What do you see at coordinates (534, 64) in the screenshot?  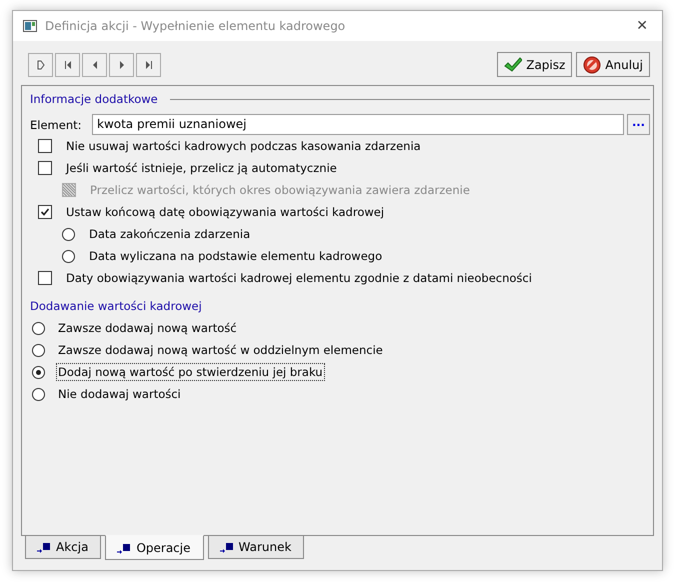 I see `save-button: Zapisz` at bounding box center [534, 64].